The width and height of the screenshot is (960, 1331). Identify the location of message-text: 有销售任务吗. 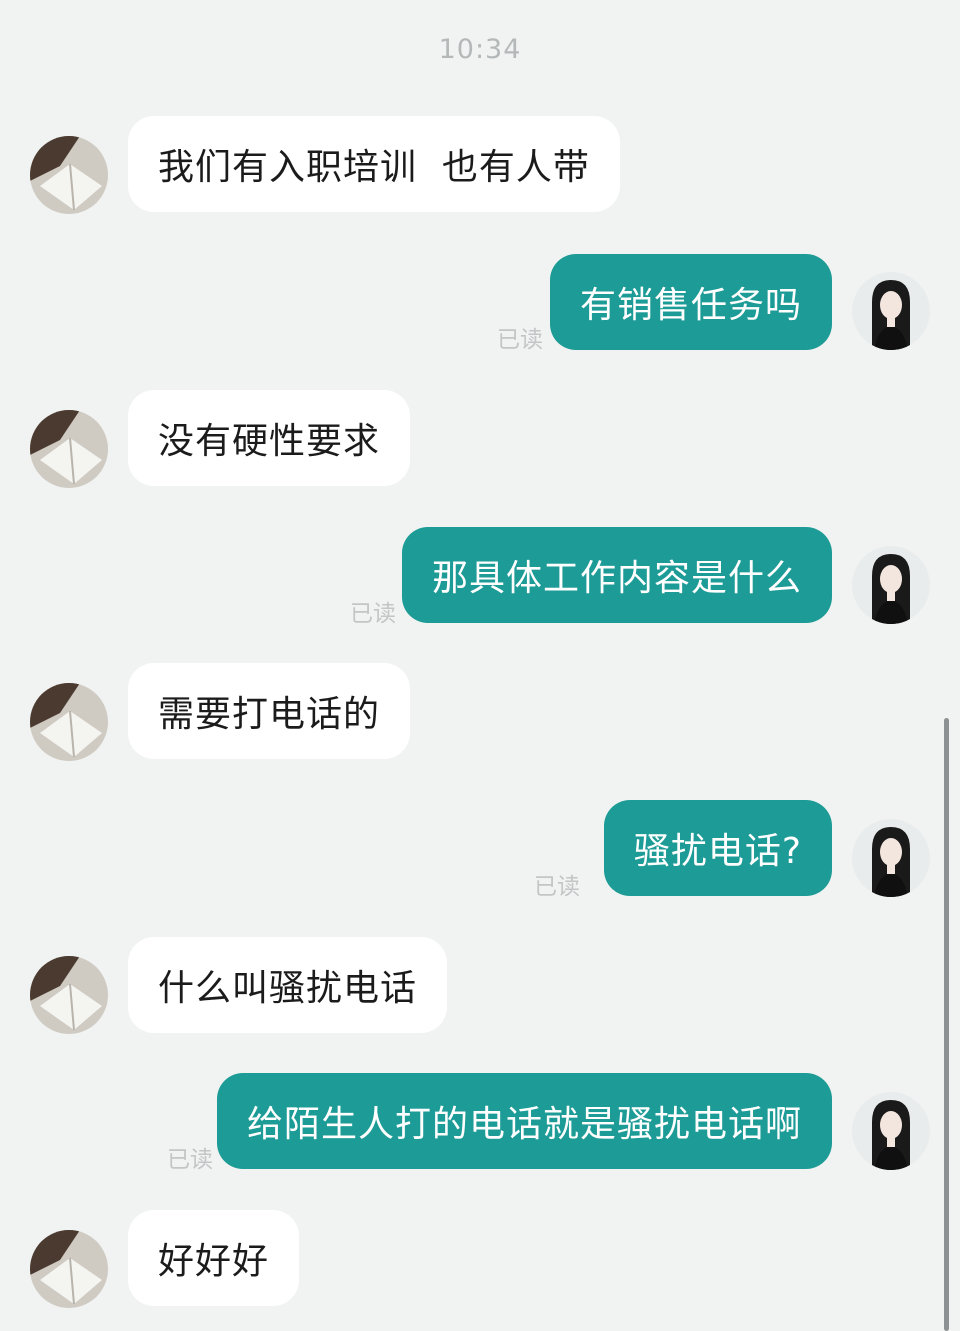
(690, 305).